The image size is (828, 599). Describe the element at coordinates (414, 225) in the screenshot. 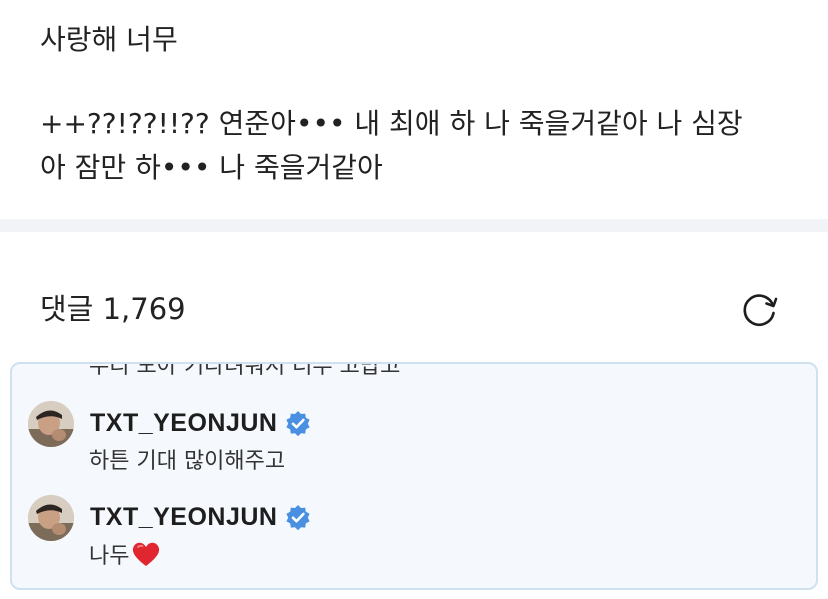

I see `section-divider` at that location.